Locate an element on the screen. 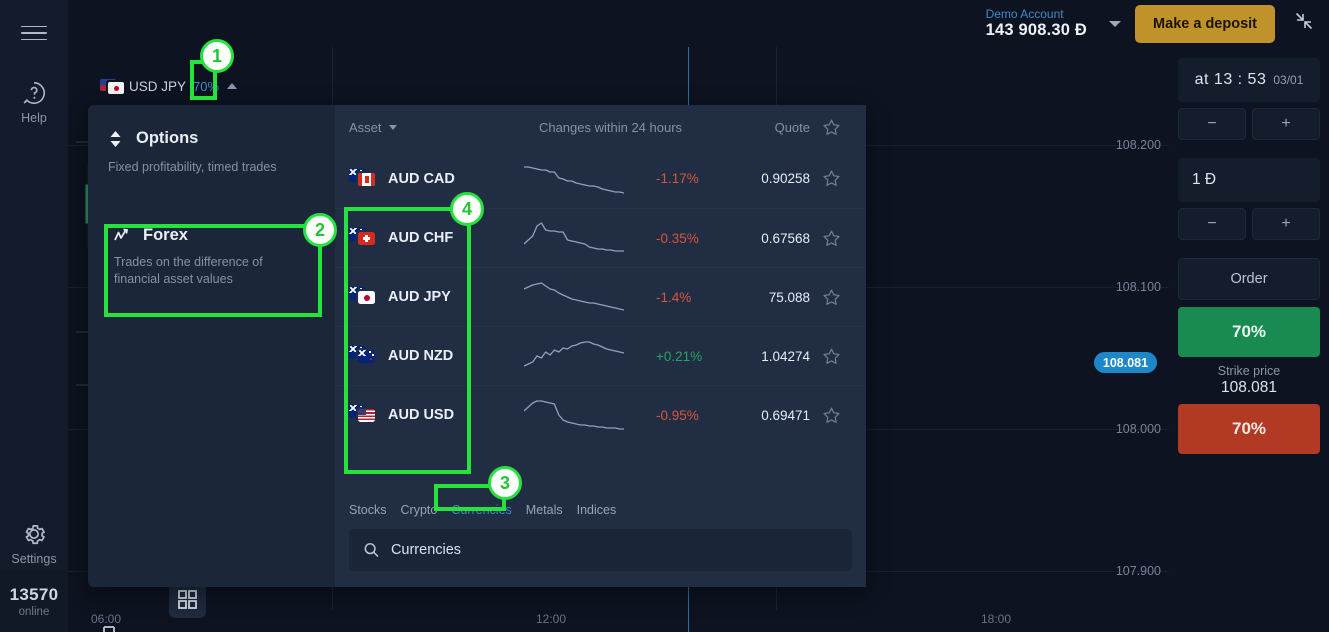 The height and width of the screenshot is (632, 1329). category-tab-metals: Metals is located at coordinates (544, 510).